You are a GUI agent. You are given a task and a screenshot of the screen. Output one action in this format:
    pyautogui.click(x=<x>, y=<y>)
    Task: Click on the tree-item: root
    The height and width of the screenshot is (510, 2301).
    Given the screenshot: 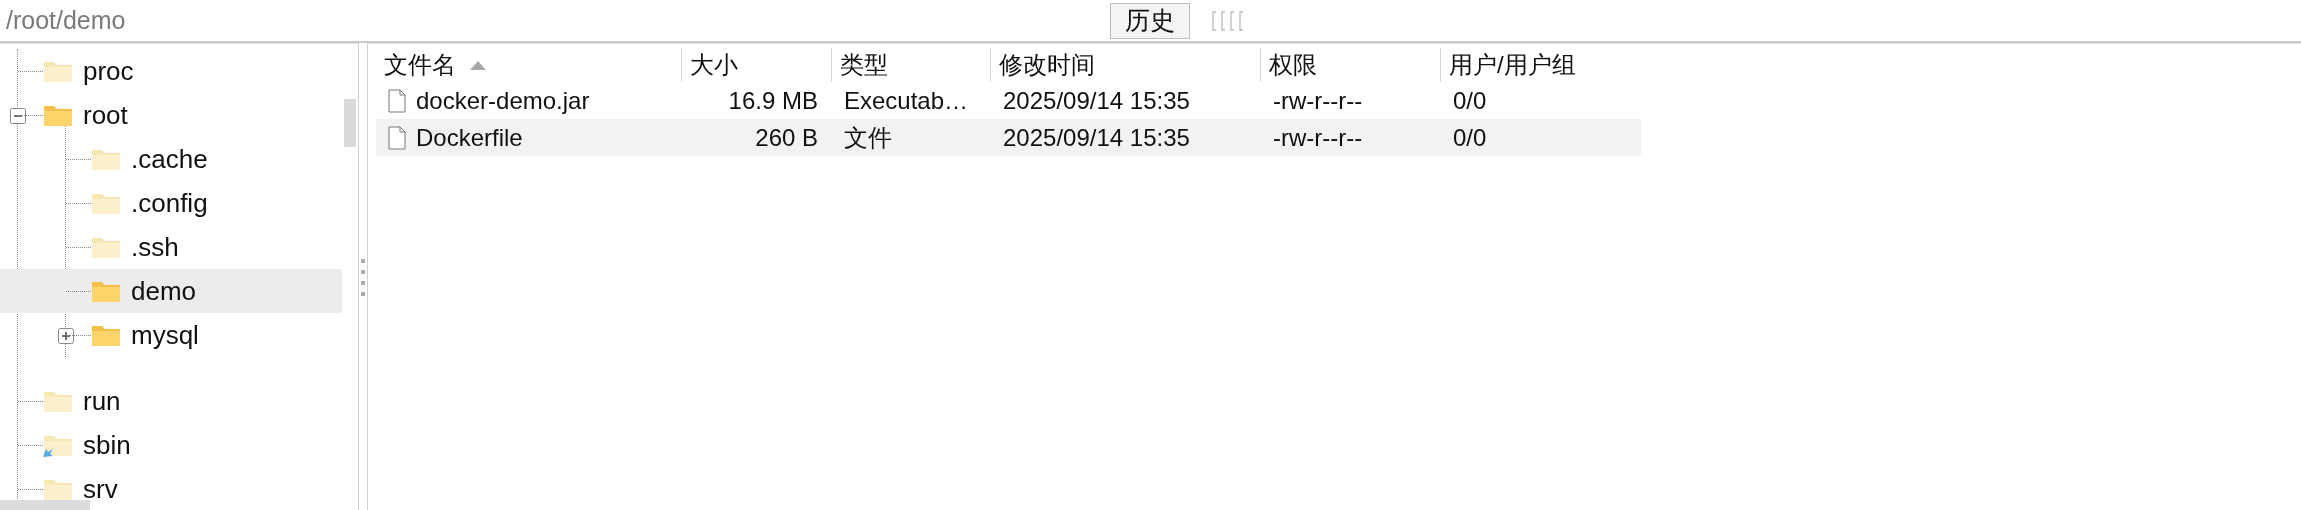 What is the action you would take?
    pyautogui.click(x=180, y=115)
    